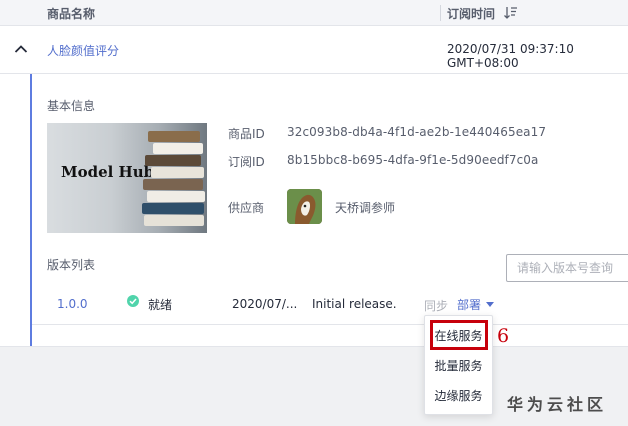 Image resolution: width=628 pixels, height=426 pixels. Describe the element at coordinates (458, 396) in the screenshot. I see `menu-item-edge-service: 边缘服务` at that location.